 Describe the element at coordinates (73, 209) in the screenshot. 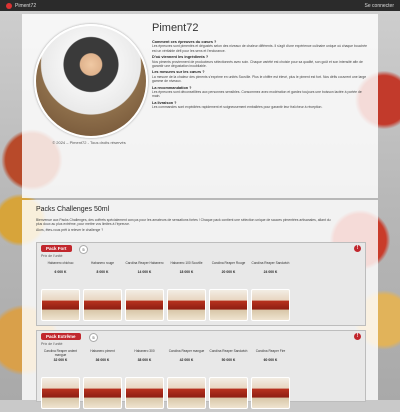

I see `packs-title: Packs Challenges 50ml` at that location.